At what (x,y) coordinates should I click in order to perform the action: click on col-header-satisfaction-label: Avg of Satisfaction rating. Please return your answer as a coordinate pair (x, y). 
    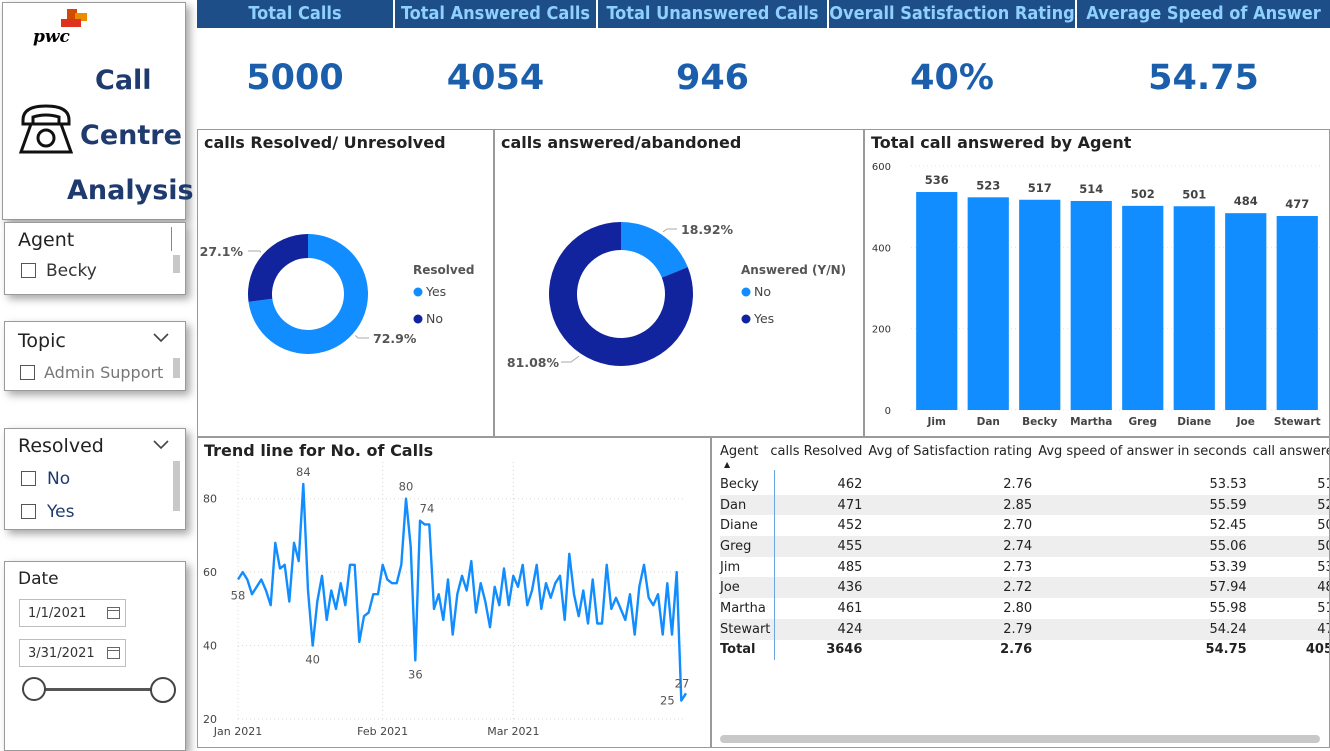
    Looking at the image, I should click on (950, 451).